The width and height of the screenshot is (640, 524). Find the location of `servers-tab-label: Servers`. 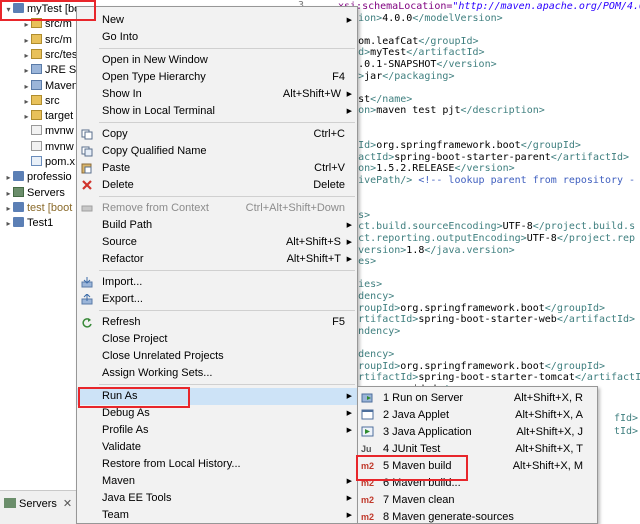

servers-tab-label: Servers is located at coordinates (38, 504).